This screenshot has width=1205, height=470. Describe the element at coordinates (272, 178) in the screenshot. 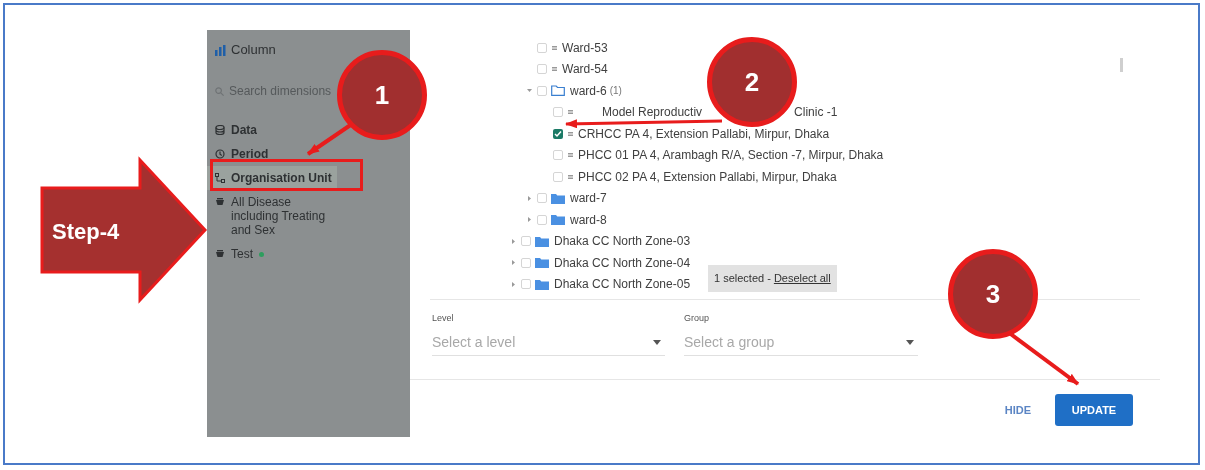

I see `sidebar-item: Organisation Unit` at that location.